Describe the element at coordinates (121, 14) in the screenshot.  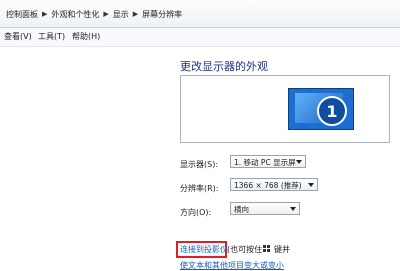
I see `breadcrumb-item: 显示` at that location.